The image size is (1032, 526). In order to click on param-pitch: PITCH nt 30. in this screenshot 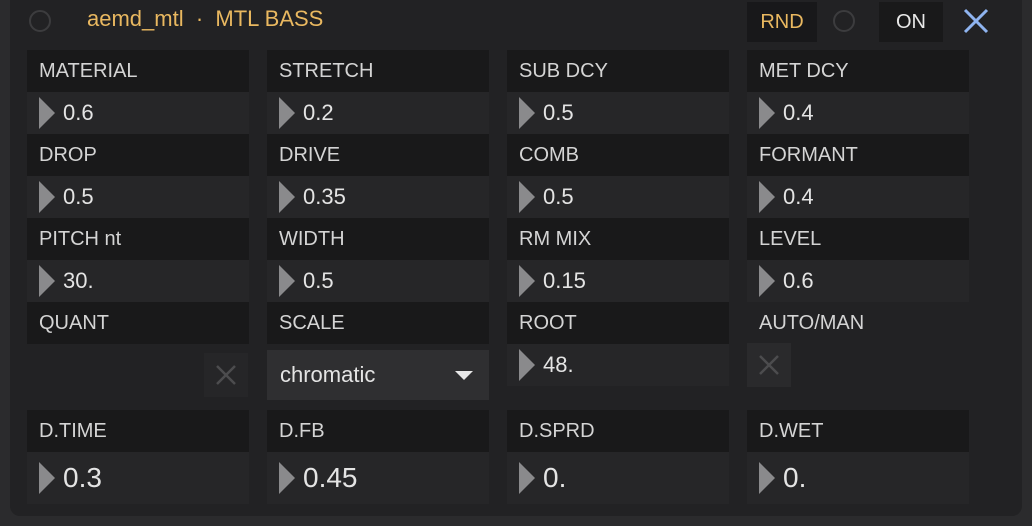, I will do `click(138, 260)`.